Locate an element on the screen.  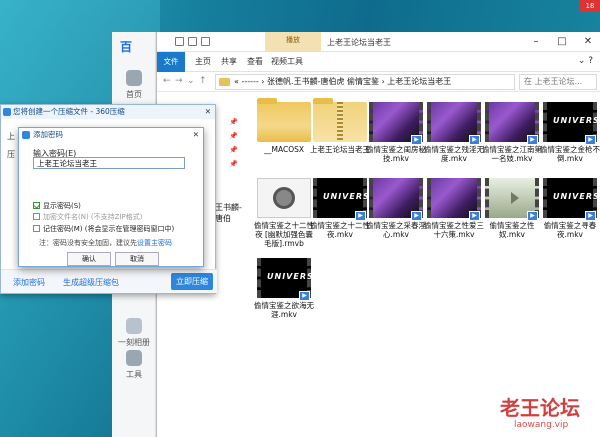
file-item: ▶ 偷情宝鉴之采春淫心.mkv is located at coordinates (396, 208).